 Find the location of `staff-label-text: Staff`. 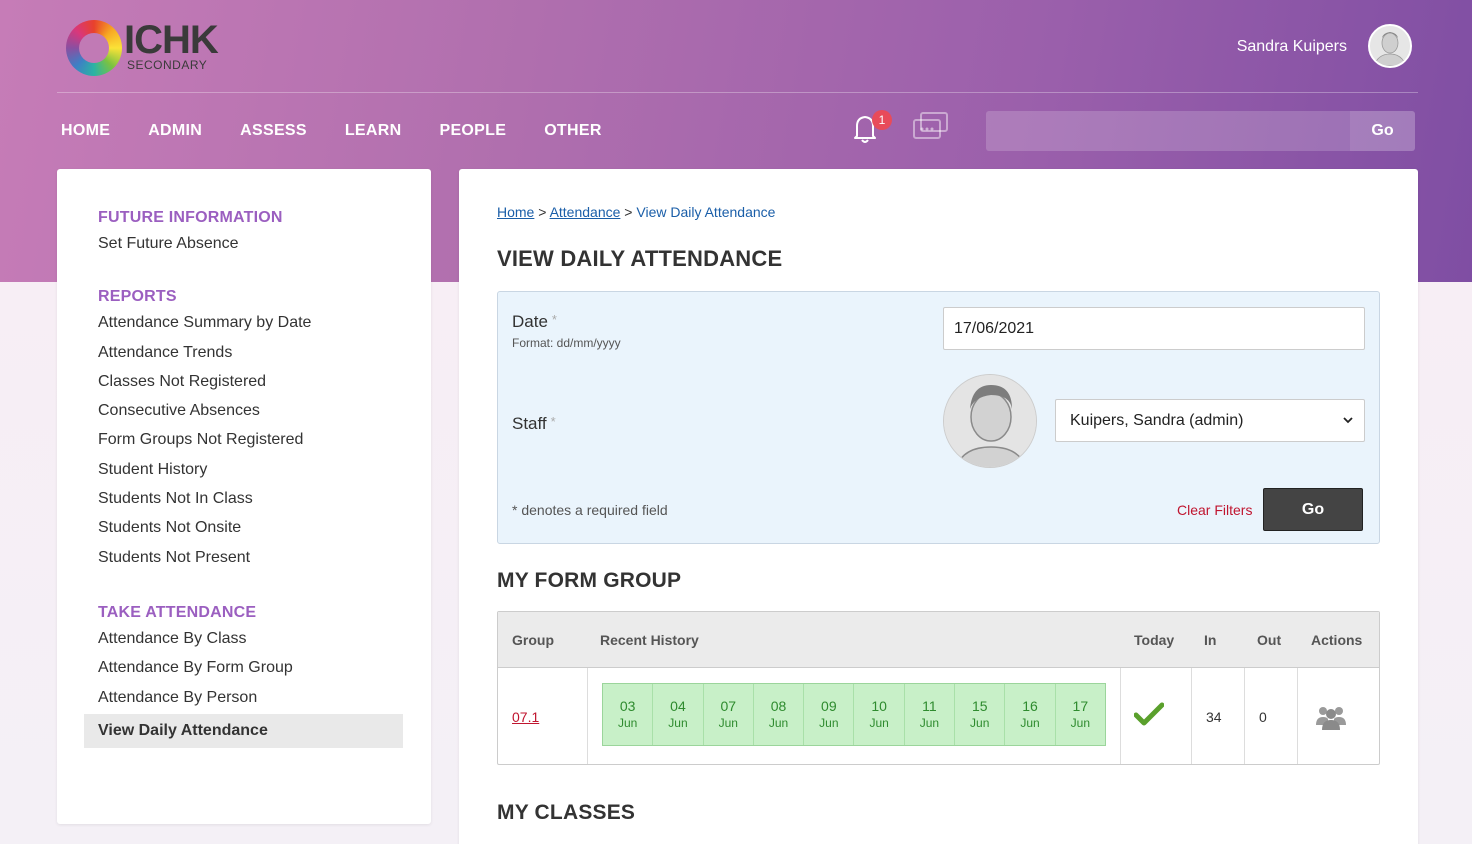

staff-label-text: Staff is located at coordinates (529, 423).